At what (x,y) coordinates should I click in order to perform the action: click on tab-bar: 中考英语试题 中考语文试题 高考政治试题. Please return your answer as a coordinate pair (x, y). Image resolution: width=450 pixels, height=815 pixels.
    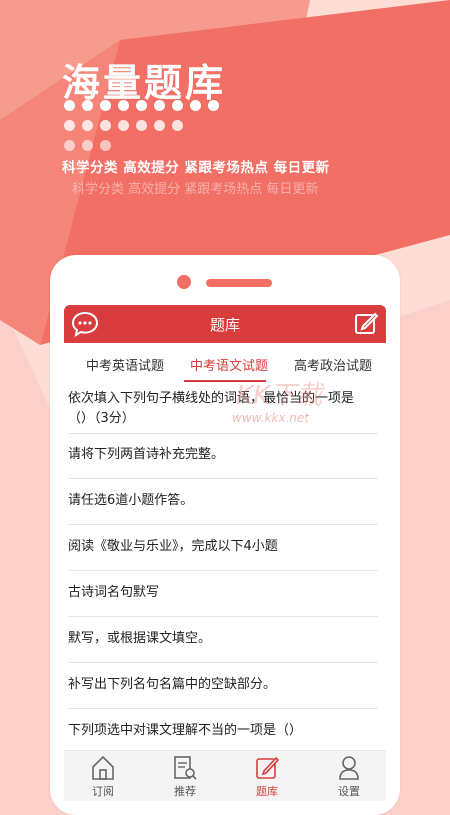
    Looking at the image, I should click on (225, 363).